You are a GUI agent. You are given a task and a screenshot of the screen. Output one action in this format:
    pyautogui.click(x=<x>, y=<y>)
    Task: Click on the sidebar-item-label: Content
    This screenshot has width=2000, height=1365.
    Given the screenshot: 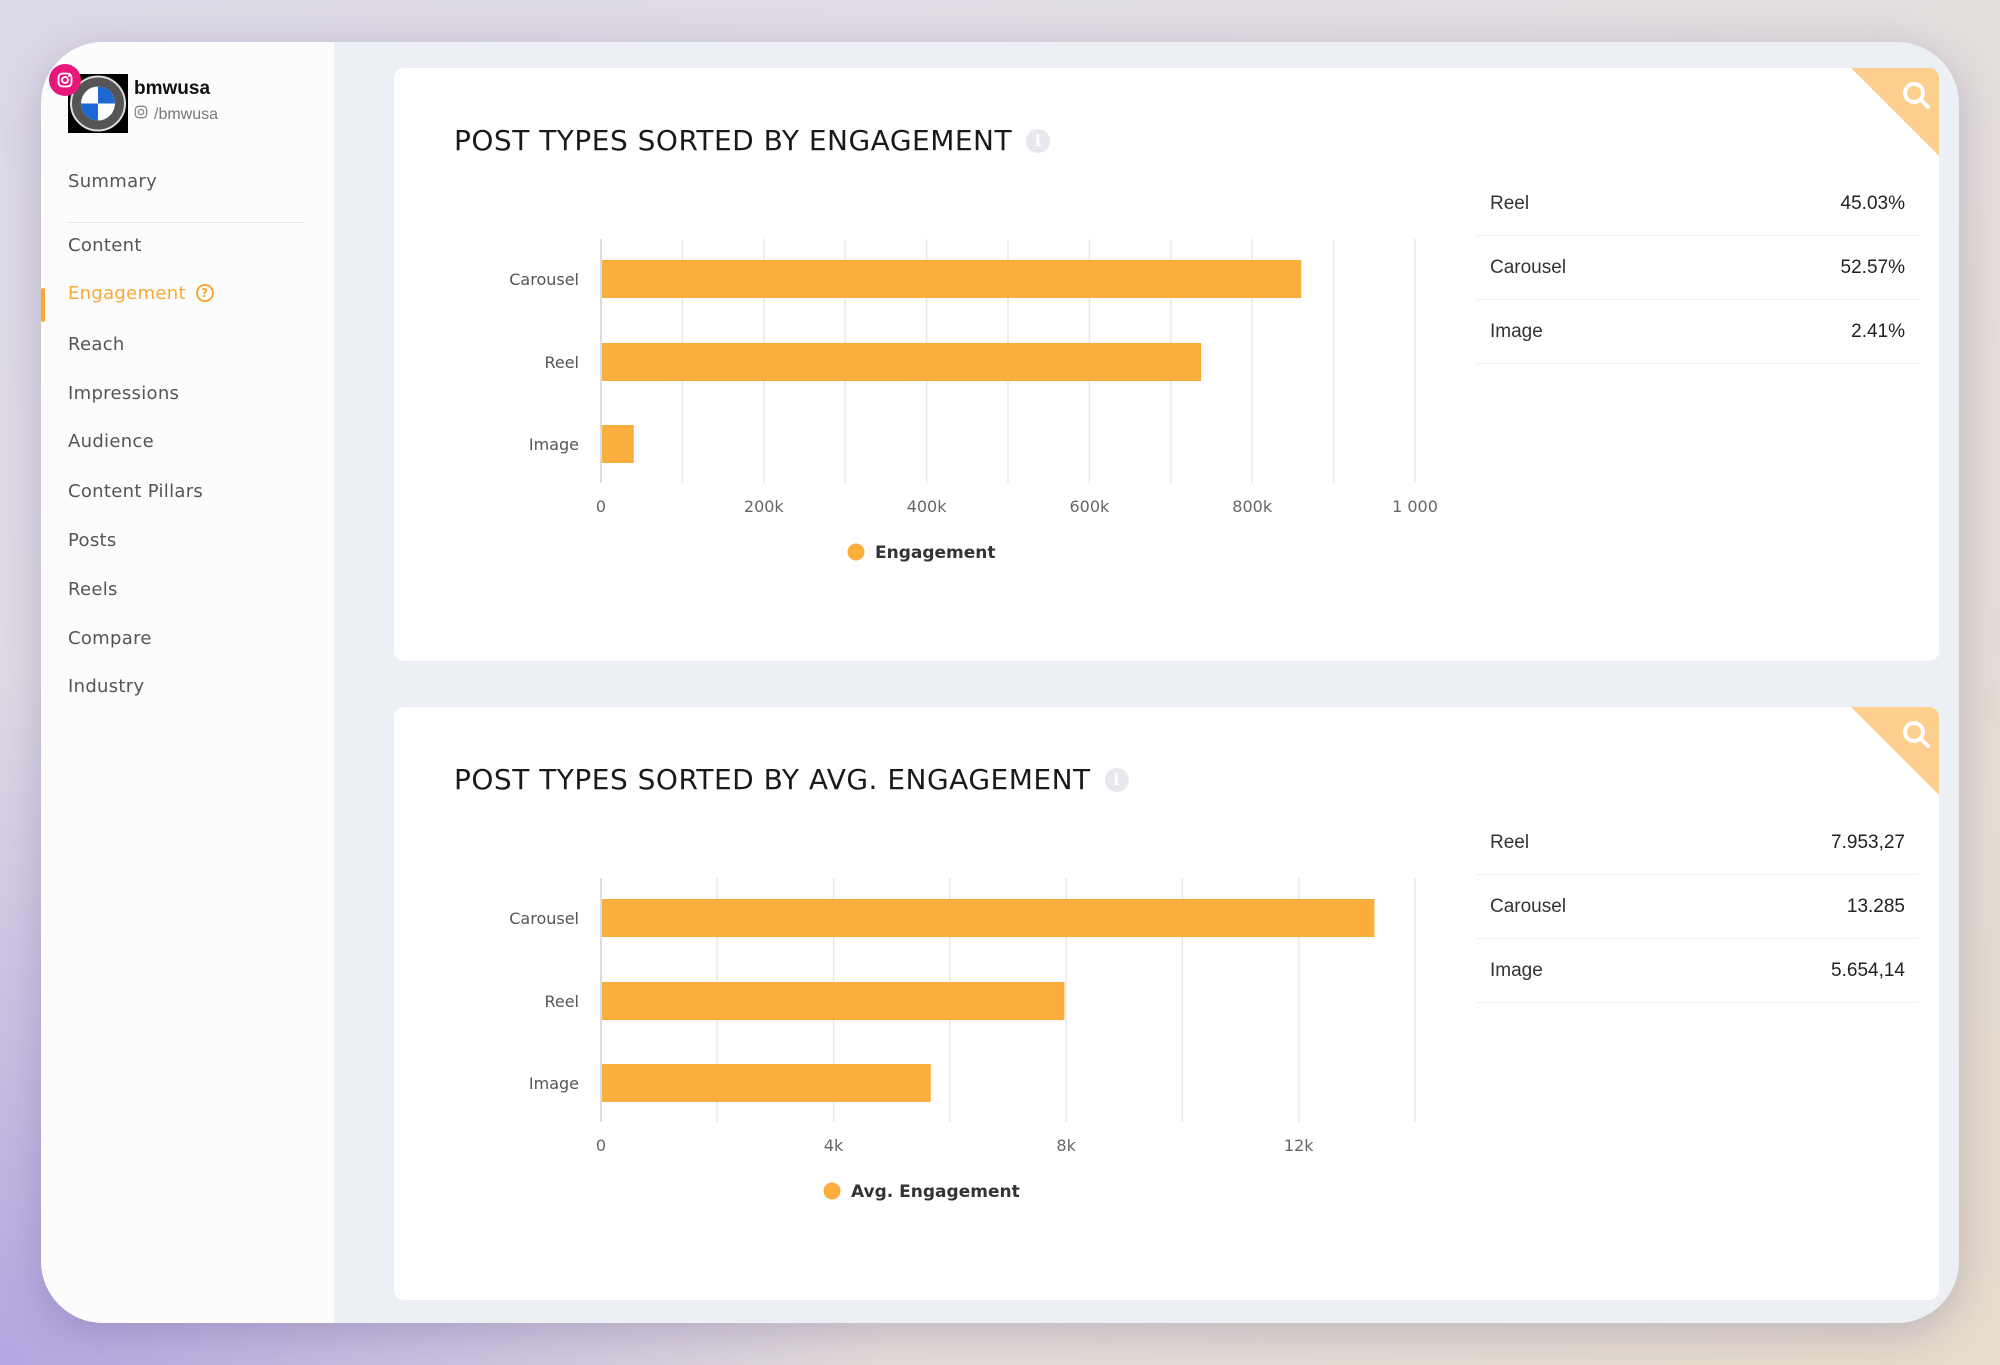 What is the action you would take?
    pyautogui.click(x=105, y=245)
    